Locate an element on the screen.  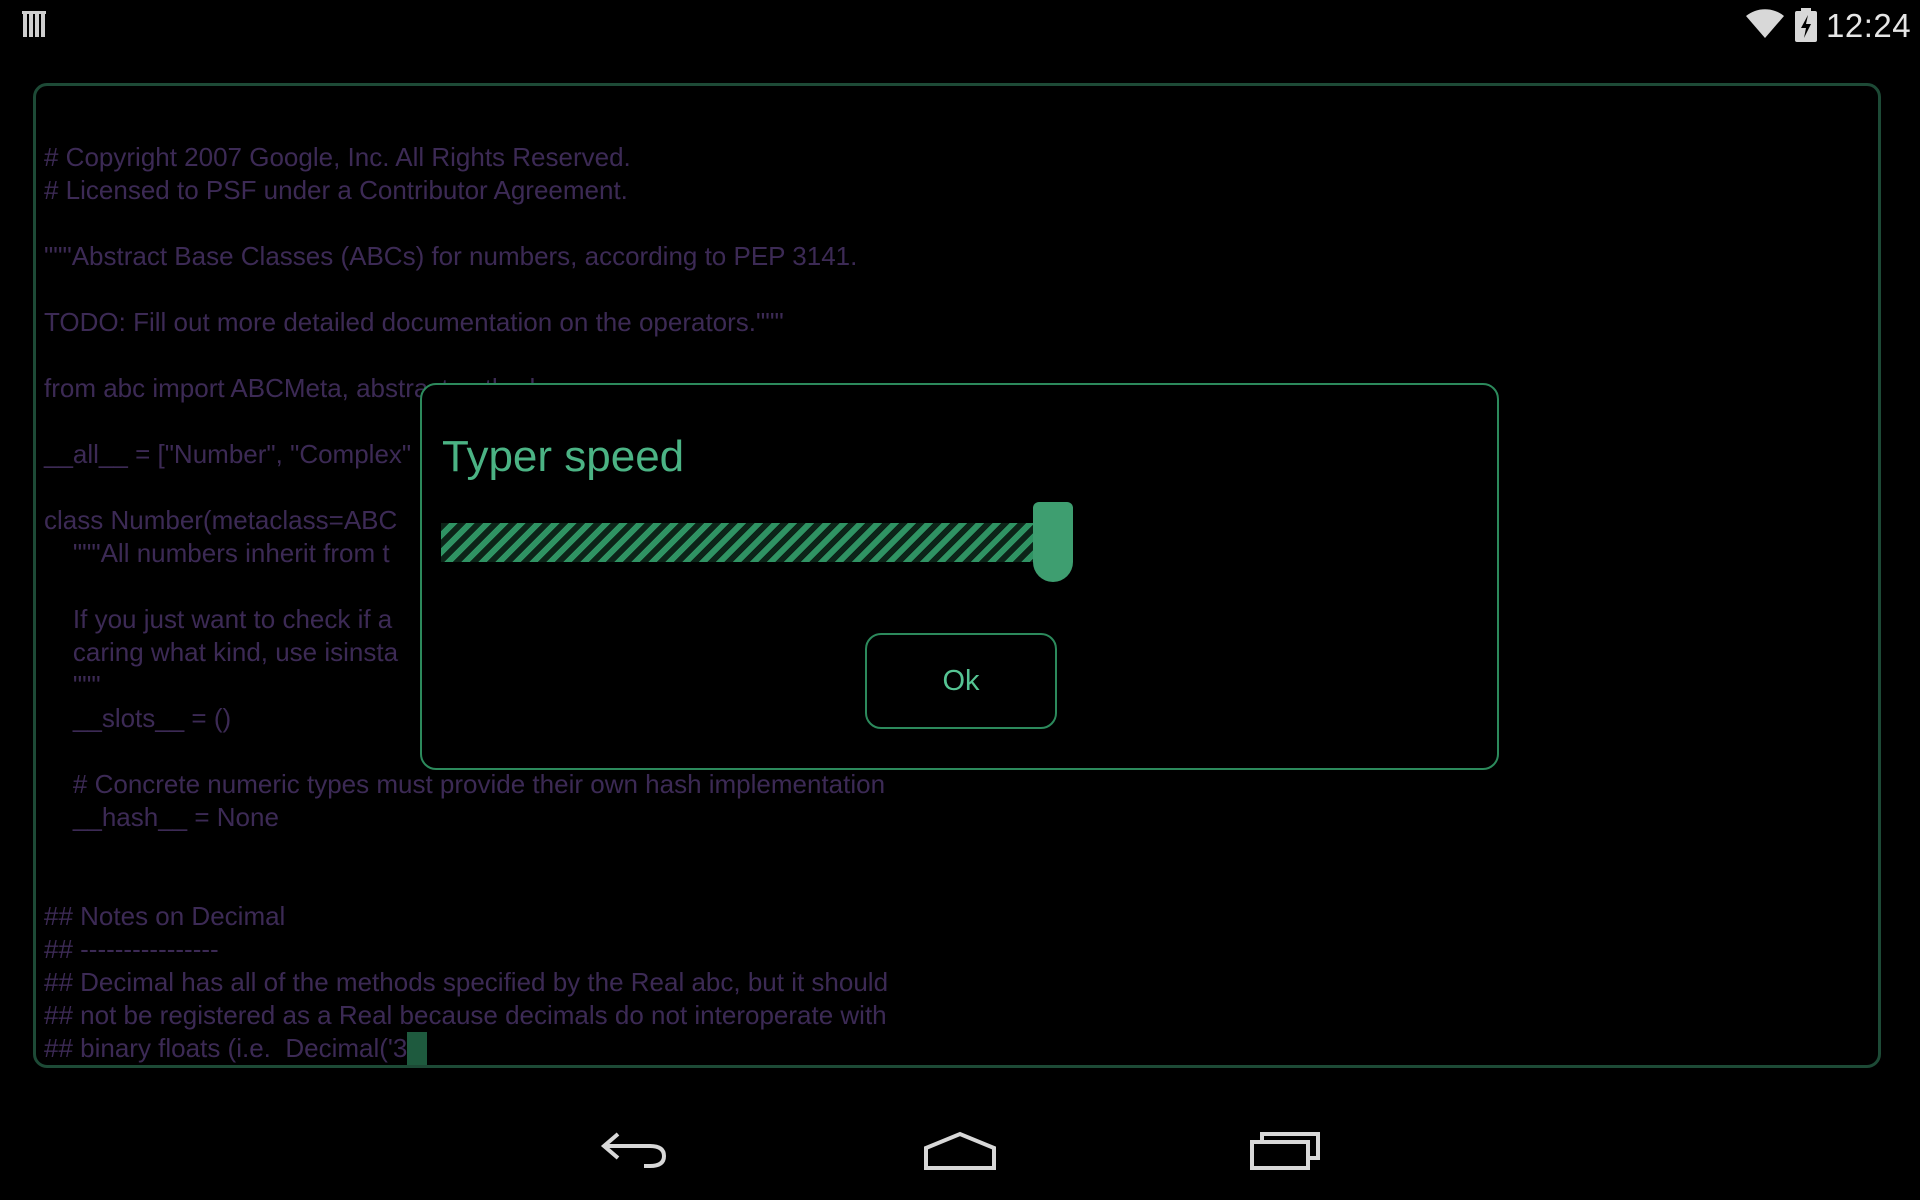
status-bar: 12:24 is located at coordinates (960, 25).